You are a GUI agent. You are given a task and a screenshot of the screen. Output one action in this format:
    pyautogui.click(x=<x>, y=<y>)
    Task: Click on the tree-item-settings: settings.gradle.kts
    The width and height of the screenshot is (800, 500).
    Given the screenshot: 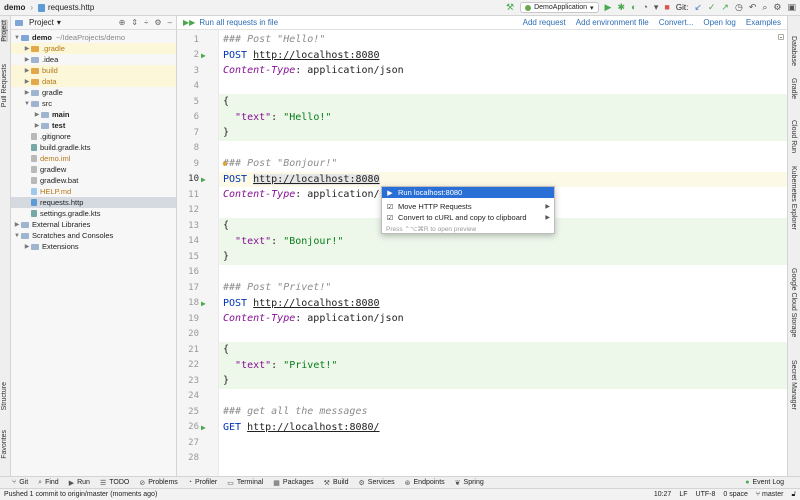 What is the action you would take?
    pyautogui.click(x=93, y=213)
    